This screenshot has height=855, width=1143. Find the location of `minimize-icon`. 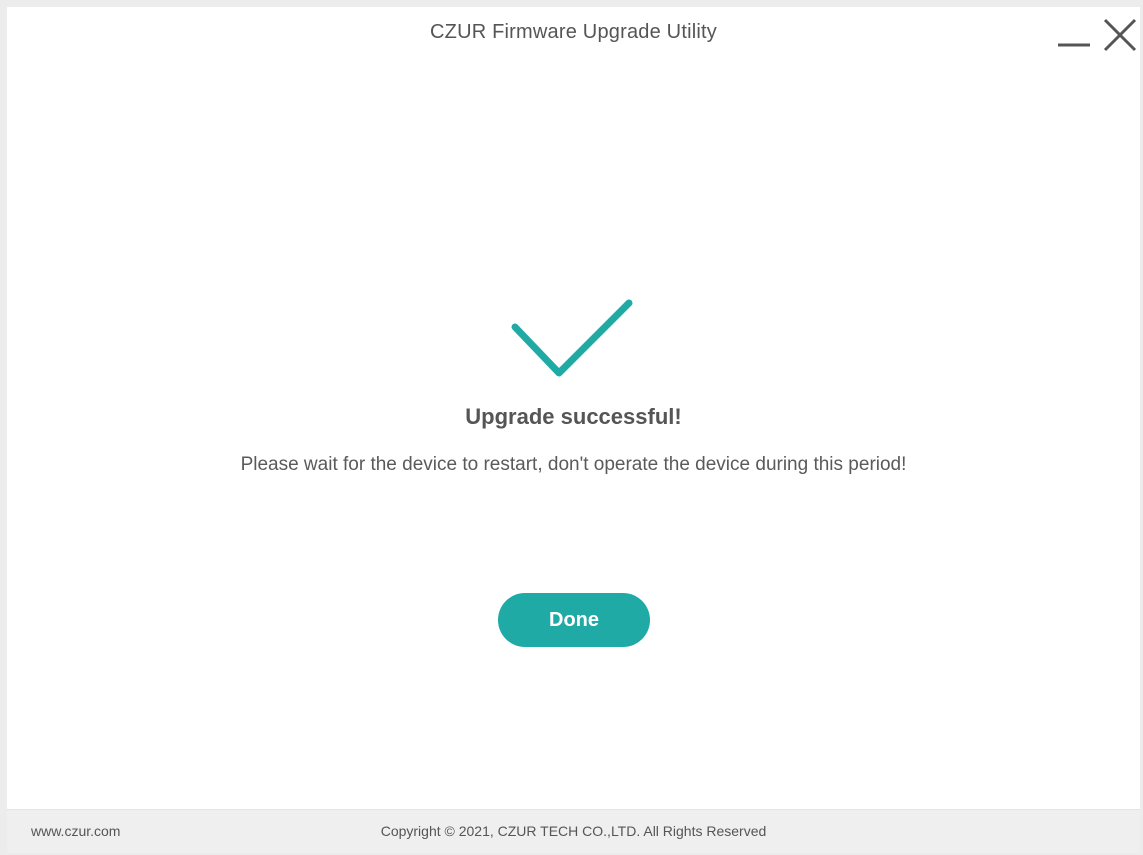

minimize-icon is located at coordinates (1074, 45).